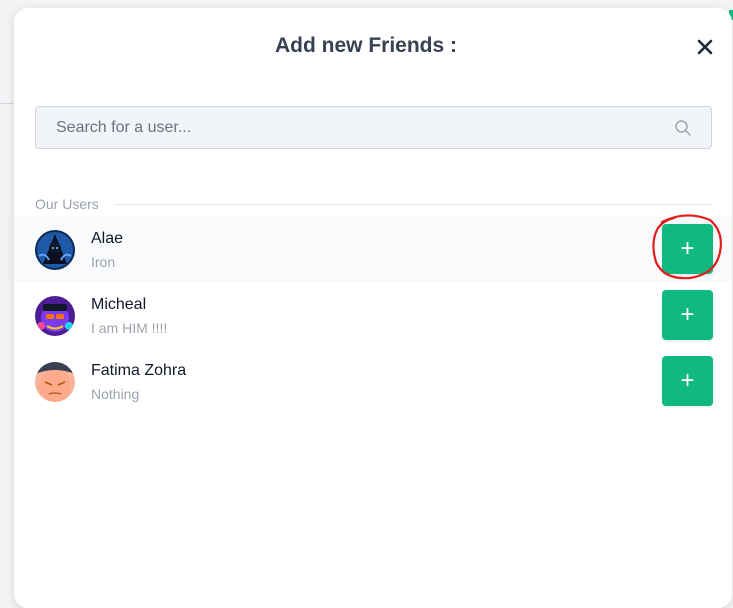  Describe the element at coordinates (373, 315) in the screenshot. I see `user-row: Micheal I am HIM !!!! +` at that location.